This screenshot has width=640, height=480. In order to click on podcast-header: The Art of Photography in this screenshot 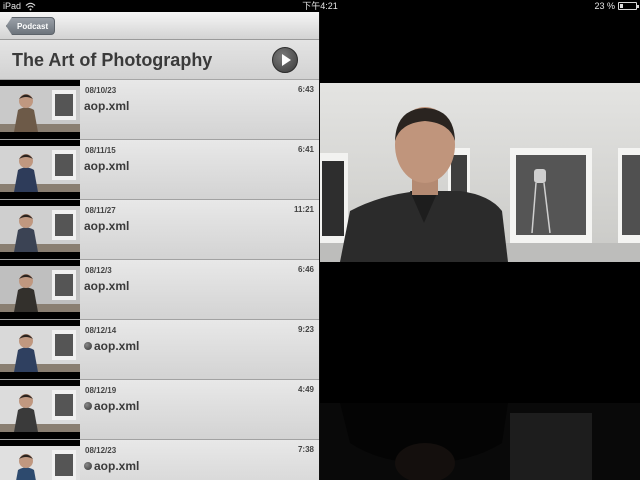, I will do `click(159, 60)`.